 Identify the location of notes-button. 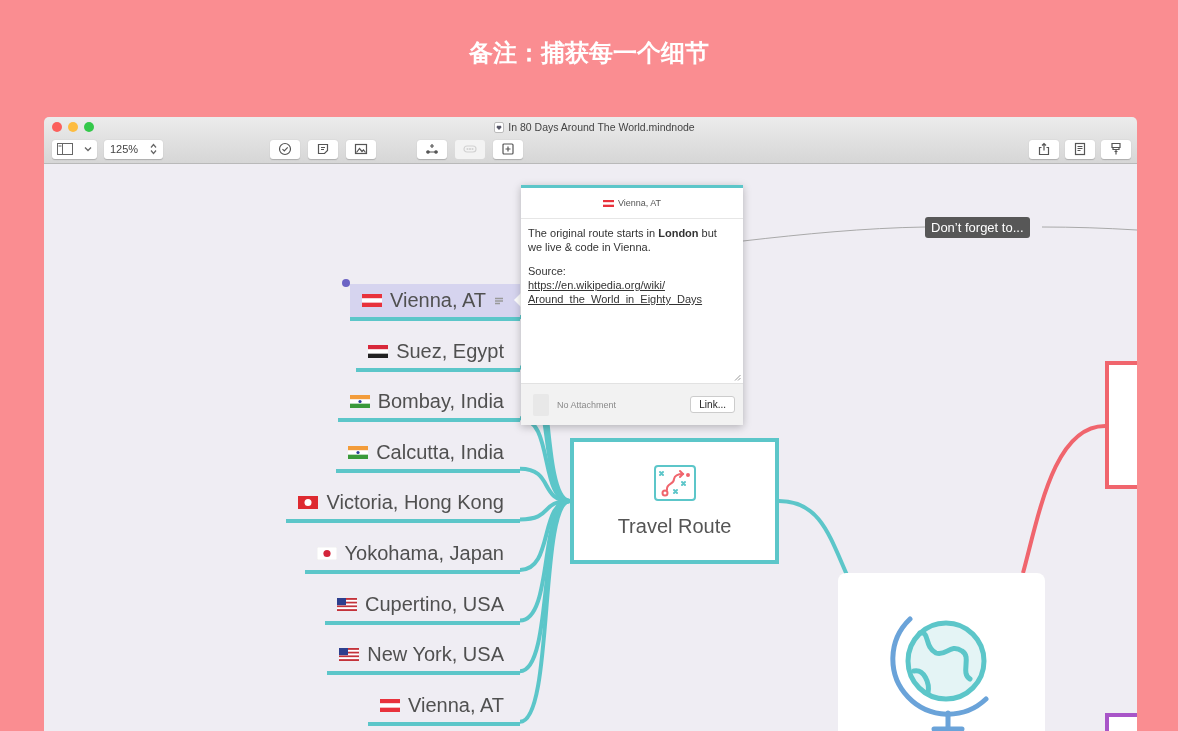
(1080, 149).